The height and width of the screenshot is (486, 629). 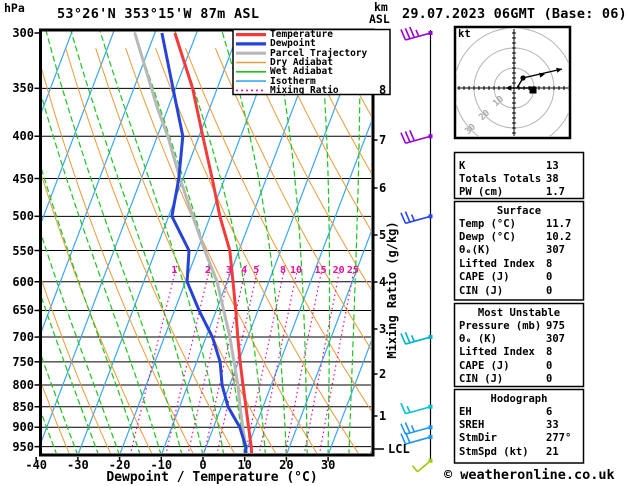 I want to click on pressure-tick-label: 450, so click(x=23, y=178).